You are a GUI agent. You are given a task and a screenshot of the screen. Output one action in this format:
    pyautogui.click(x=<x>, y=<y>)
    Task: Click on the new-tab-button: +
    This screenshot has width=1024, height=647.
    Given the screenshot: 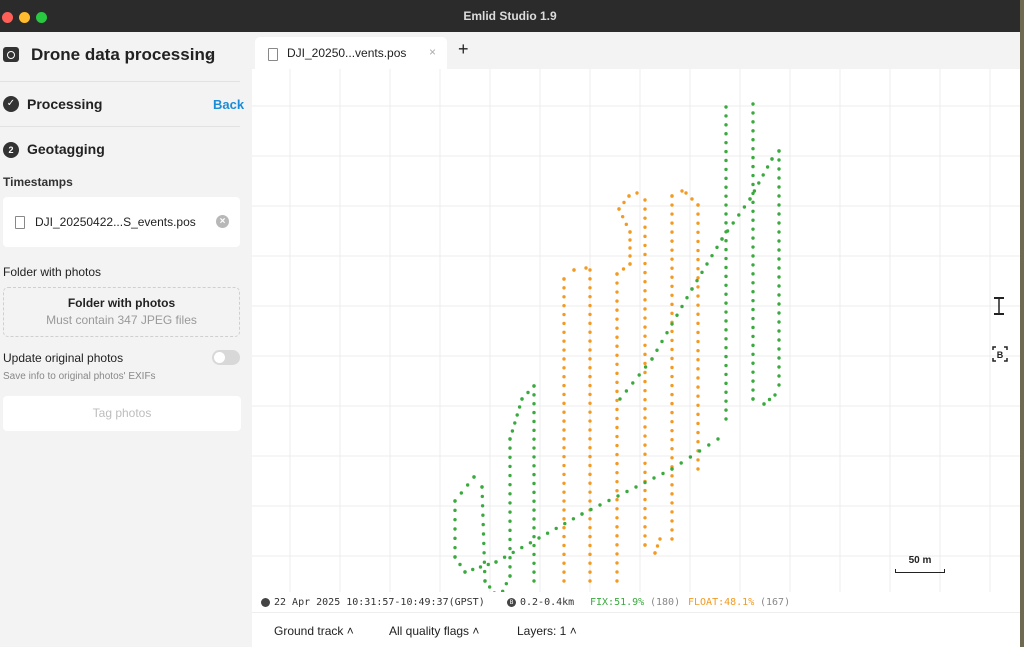 What is the action you would take?
    pyautogui.click(x=463, y=49)
    